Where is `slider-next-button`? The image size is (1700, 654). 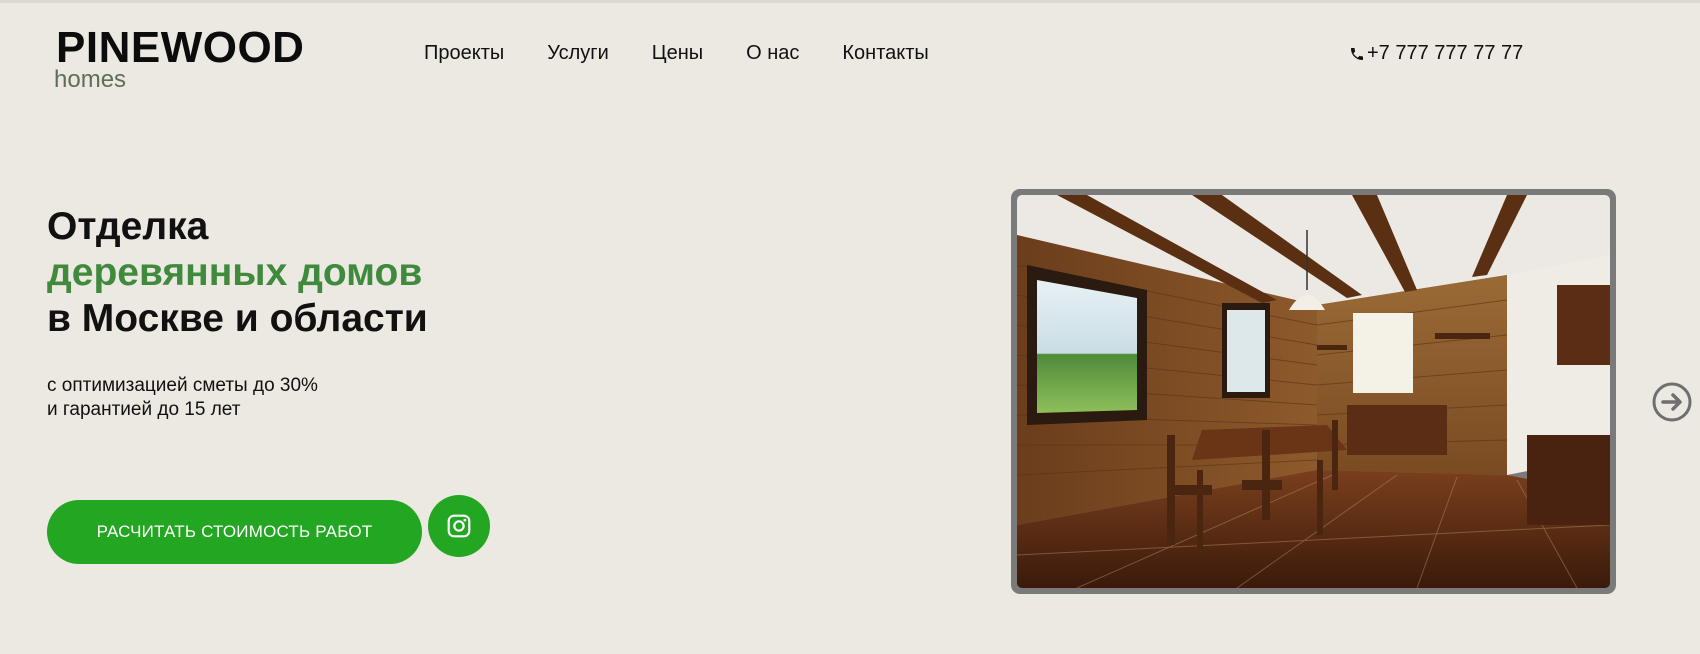
slider-next-button is located at coordinates (1672, 402).